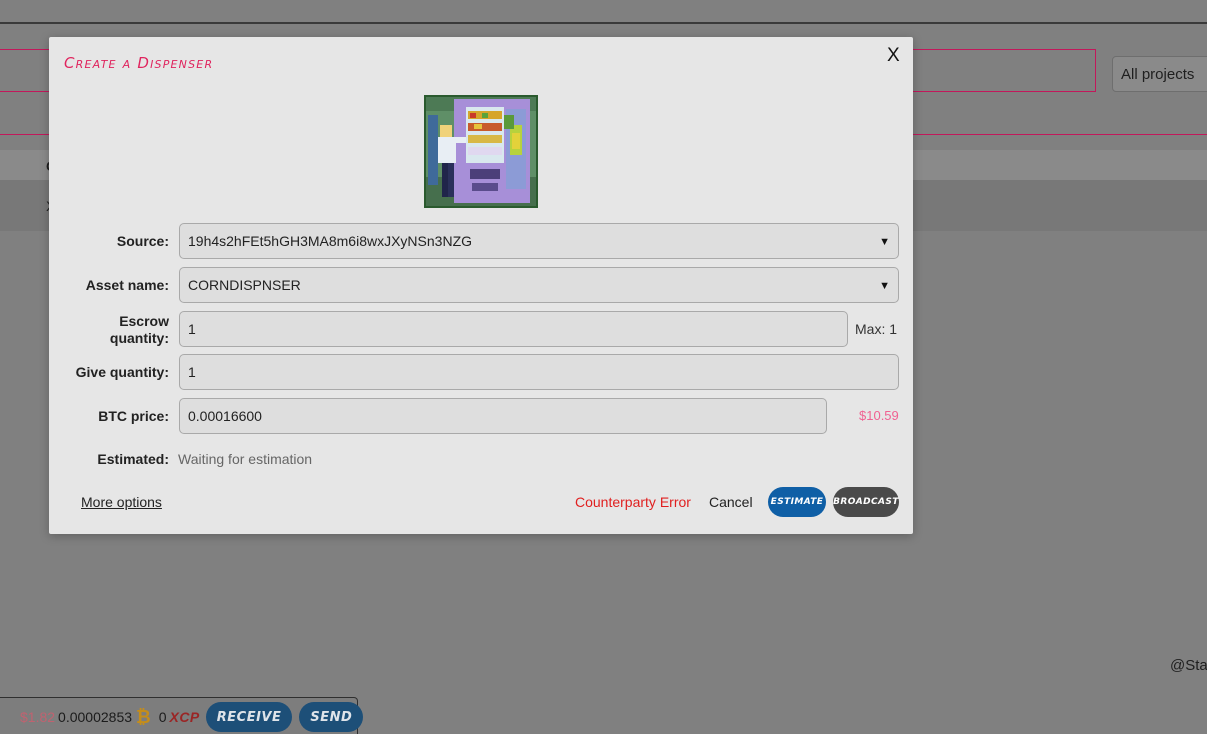  What do you see at coordinates (539, 241) in the screenshot?
I see `source-select: 19h4s2hFEt5hGH3MA8m6i8wxJXyNSn3NZG ▼` at bounding box center [539, 241].